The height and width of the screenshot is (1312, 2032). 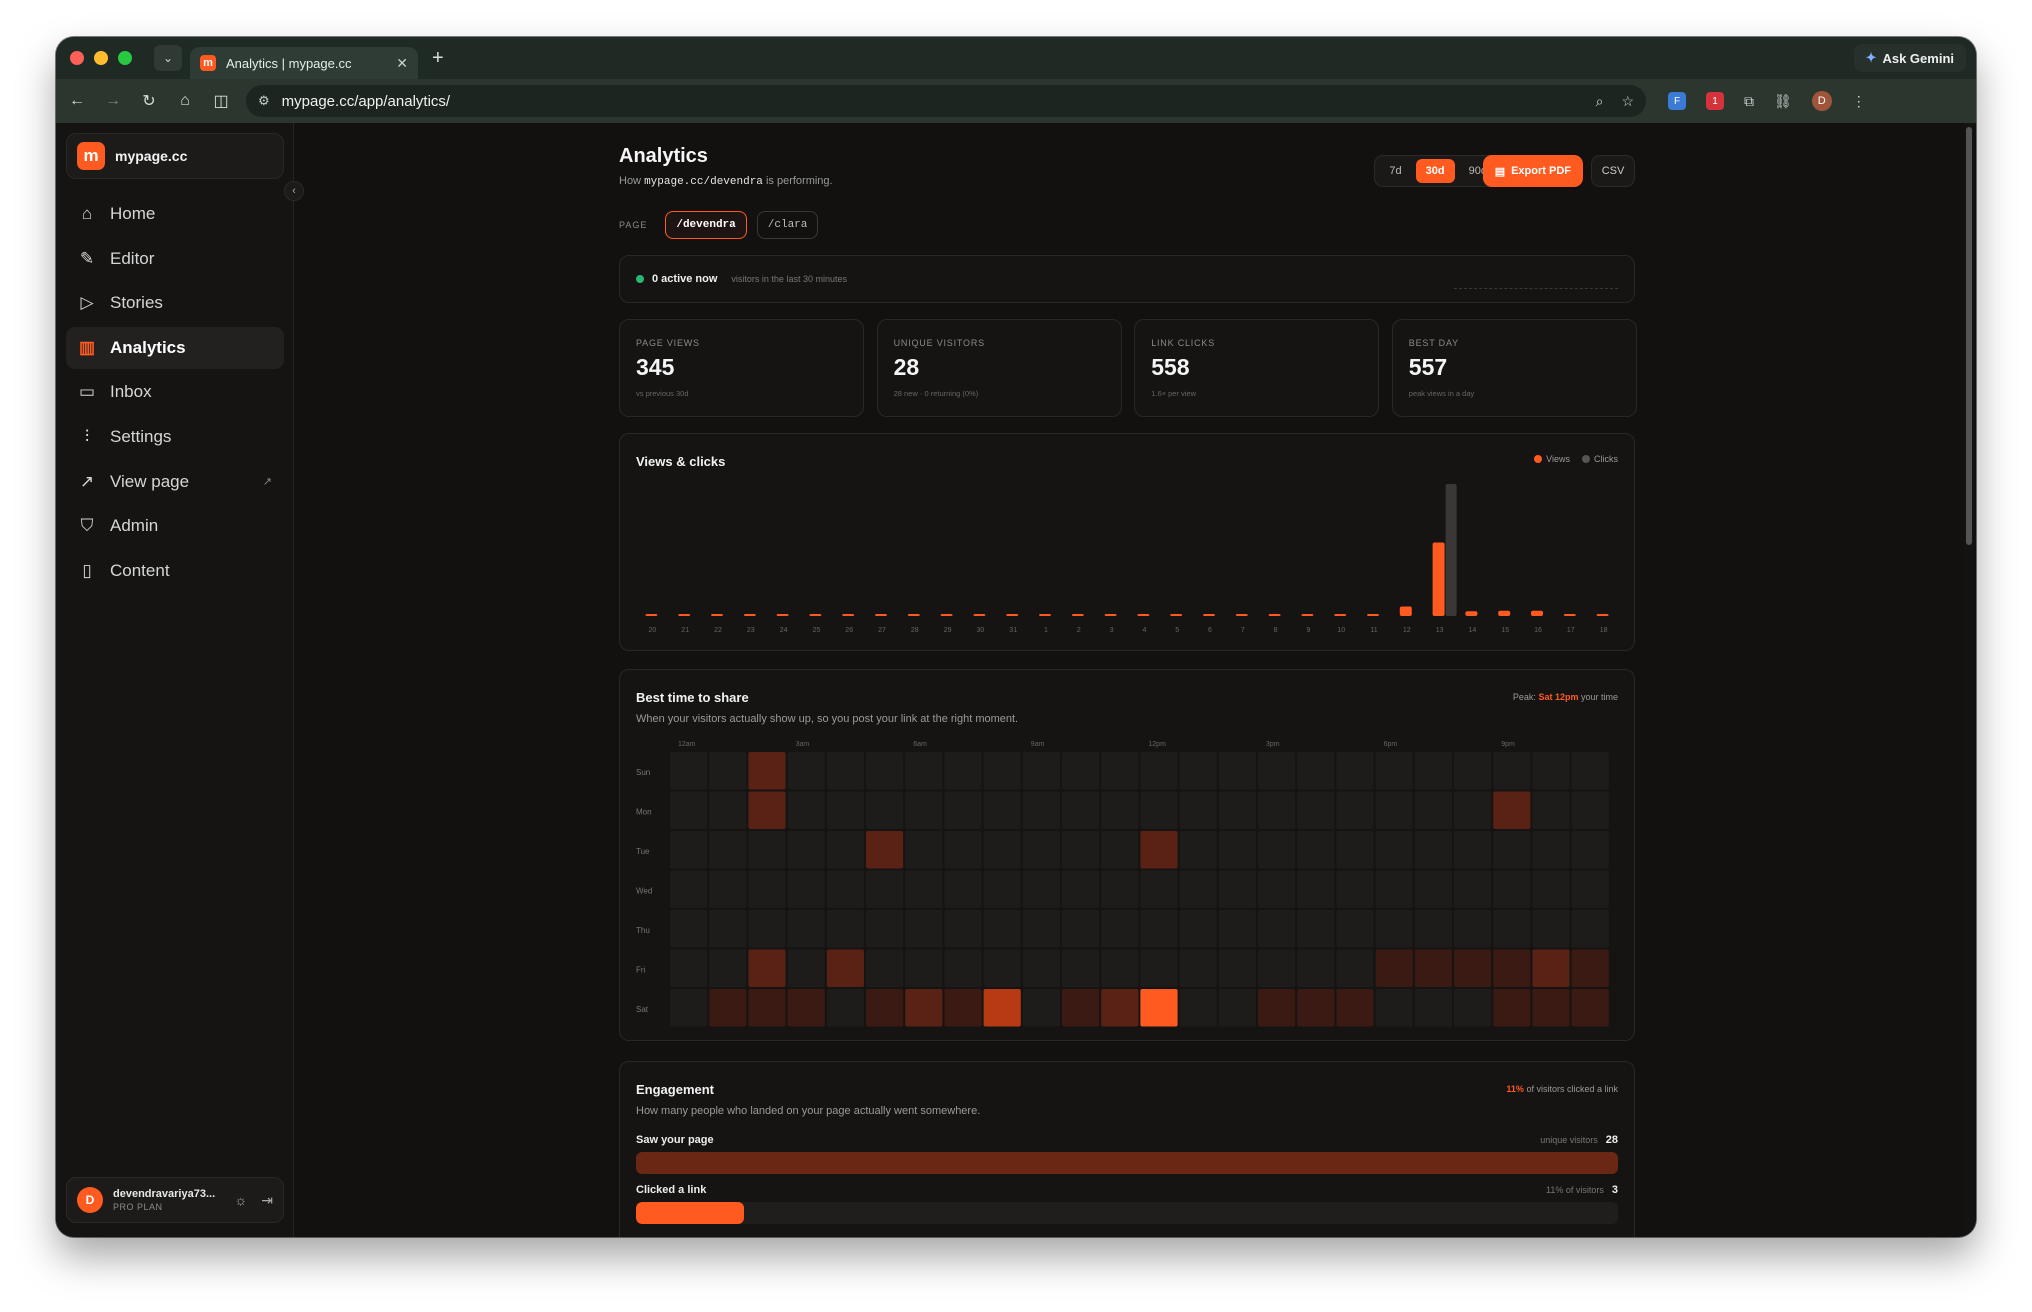 I want to click on export-pdf-button: ▤ Export PDF, so click(x=1532, y=171).